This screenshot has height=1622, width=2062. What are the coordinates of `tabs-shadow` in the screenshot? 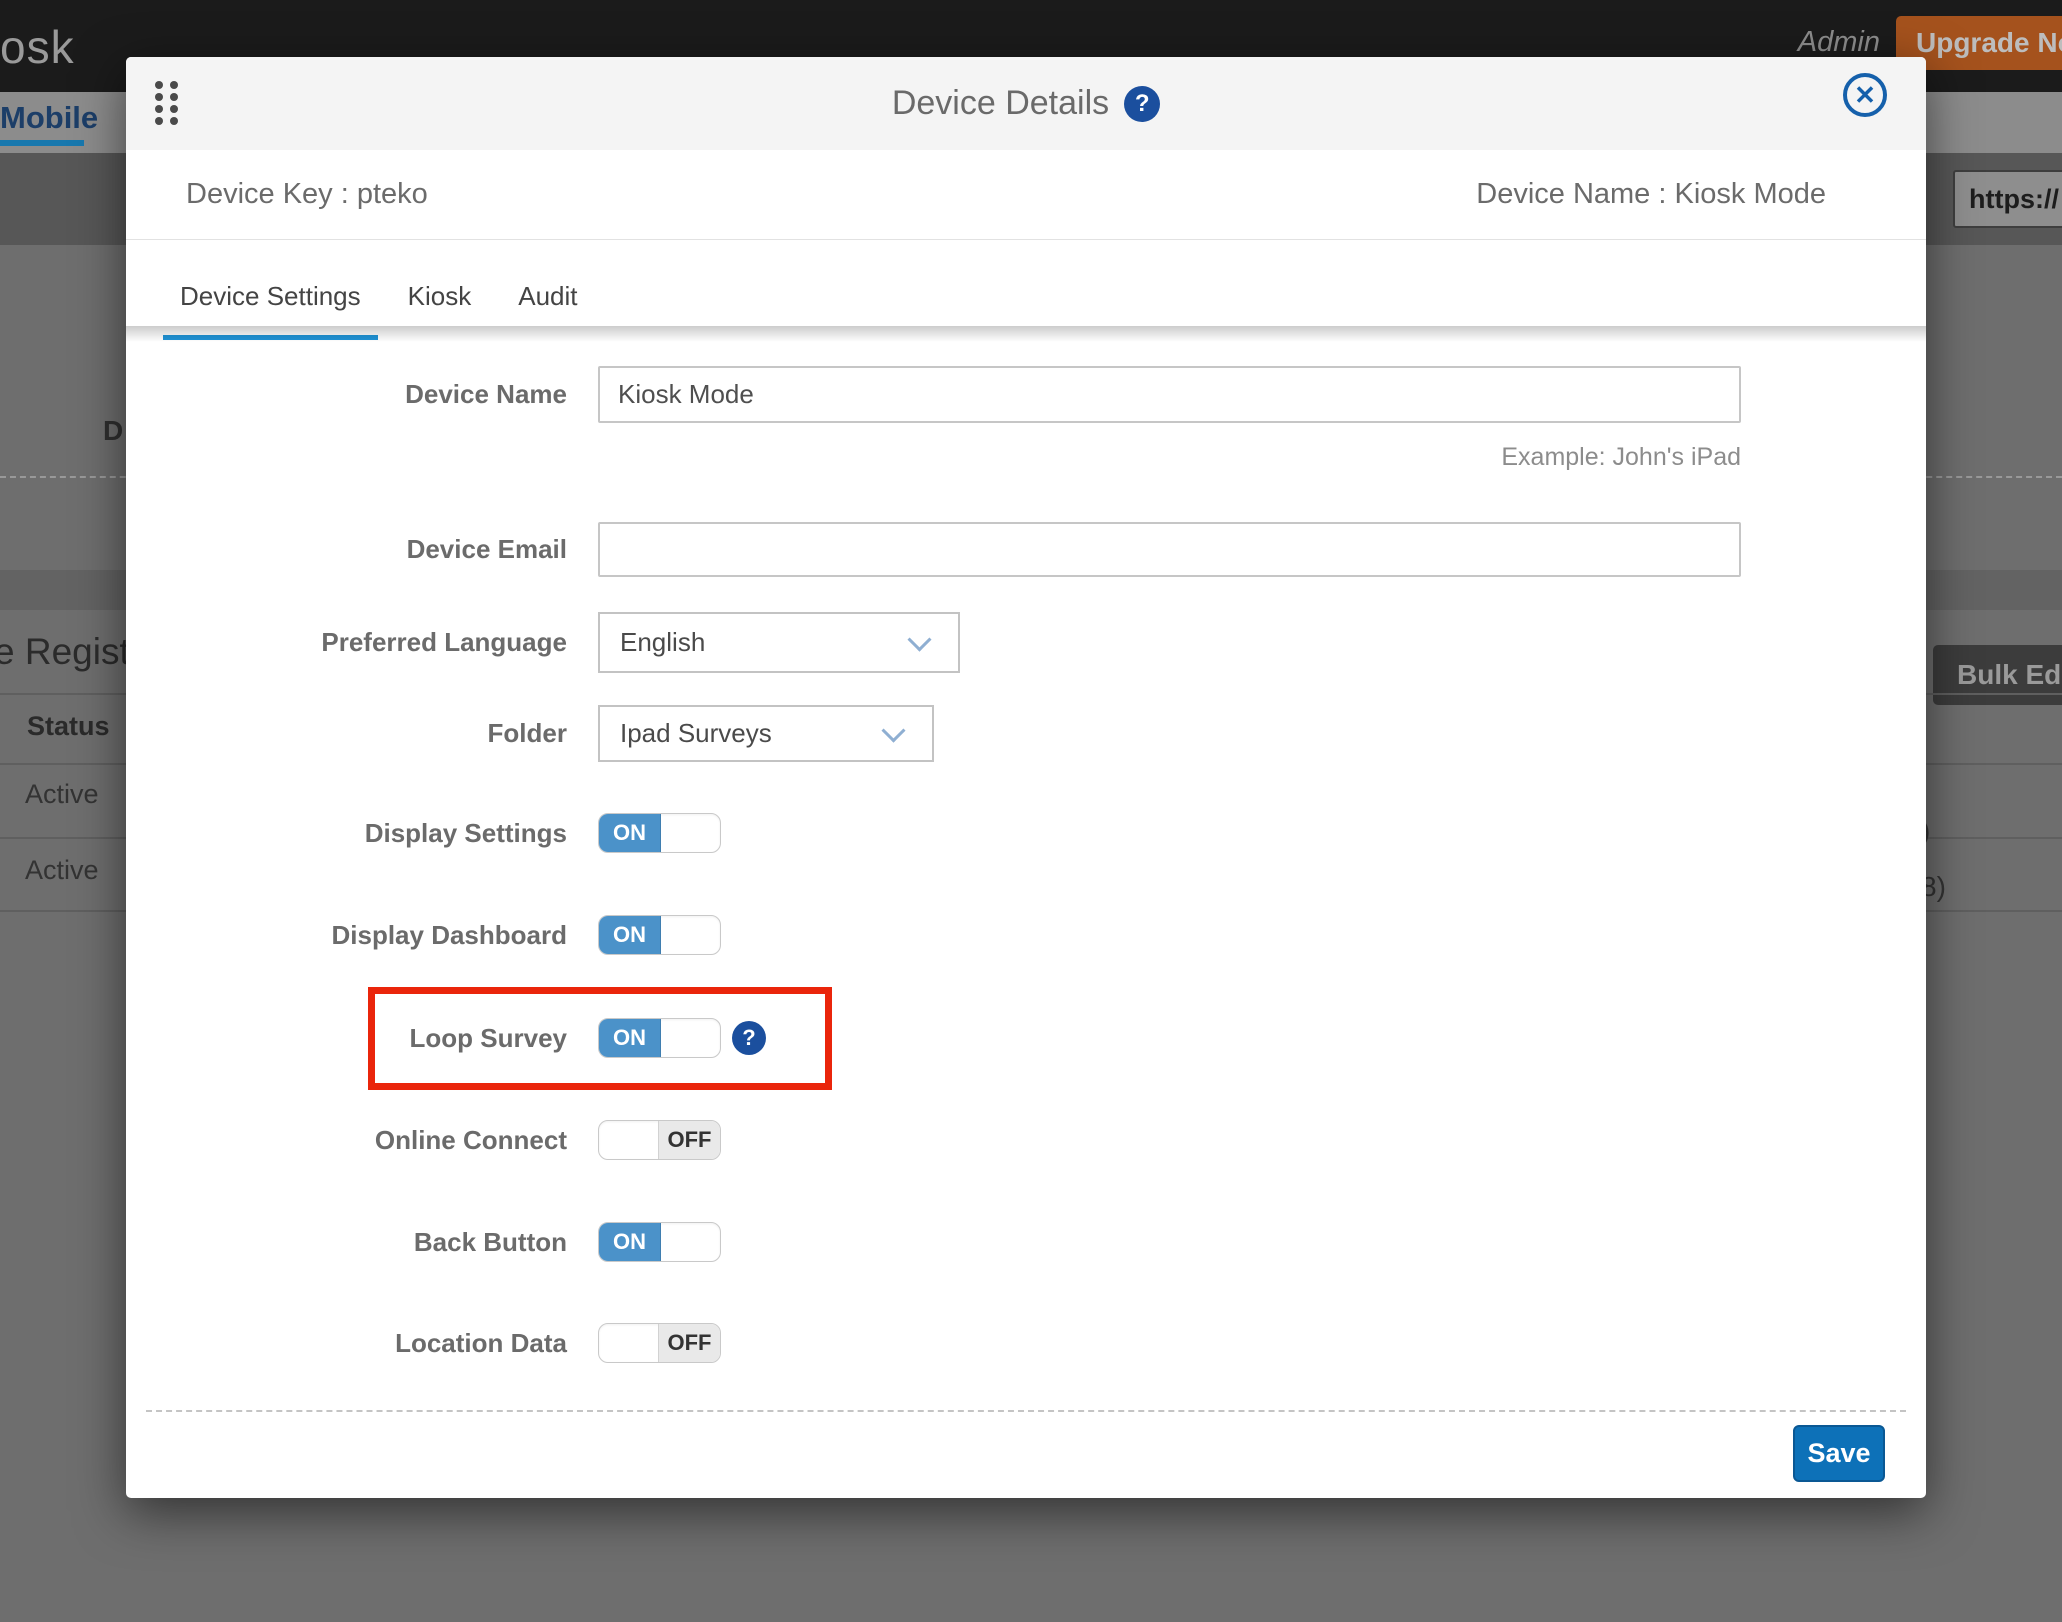 It's located at (1026, 334).